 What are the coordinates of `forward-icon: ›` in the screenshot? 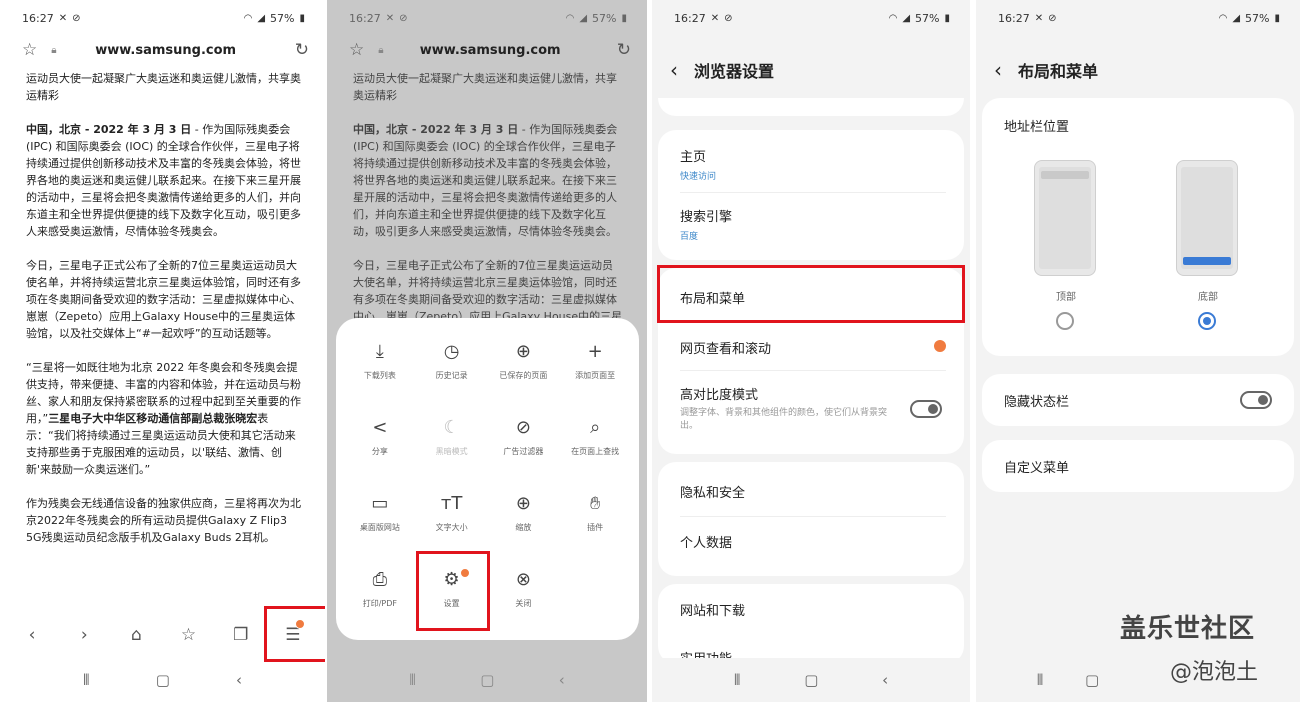 It's located at (84, 635).